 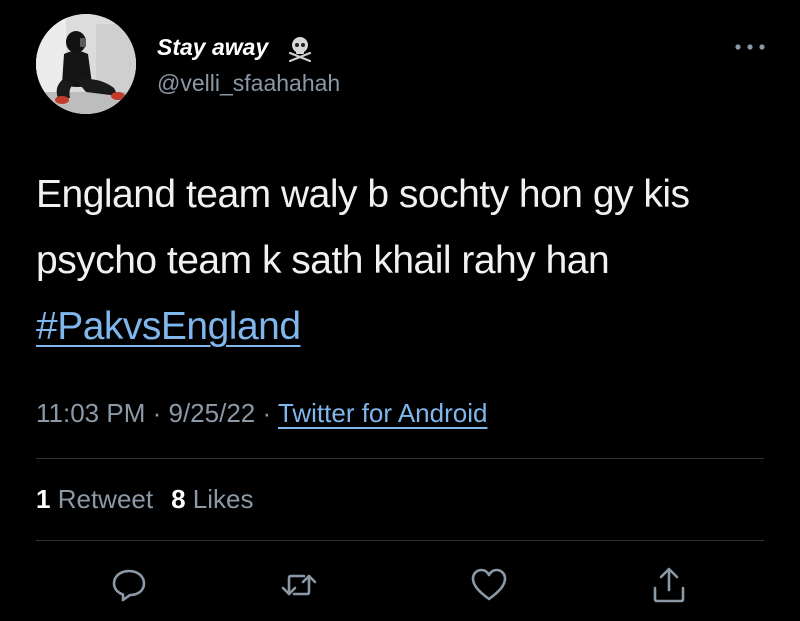 I want to click on retweet-label: Retweet, so click(x=105, y=499).